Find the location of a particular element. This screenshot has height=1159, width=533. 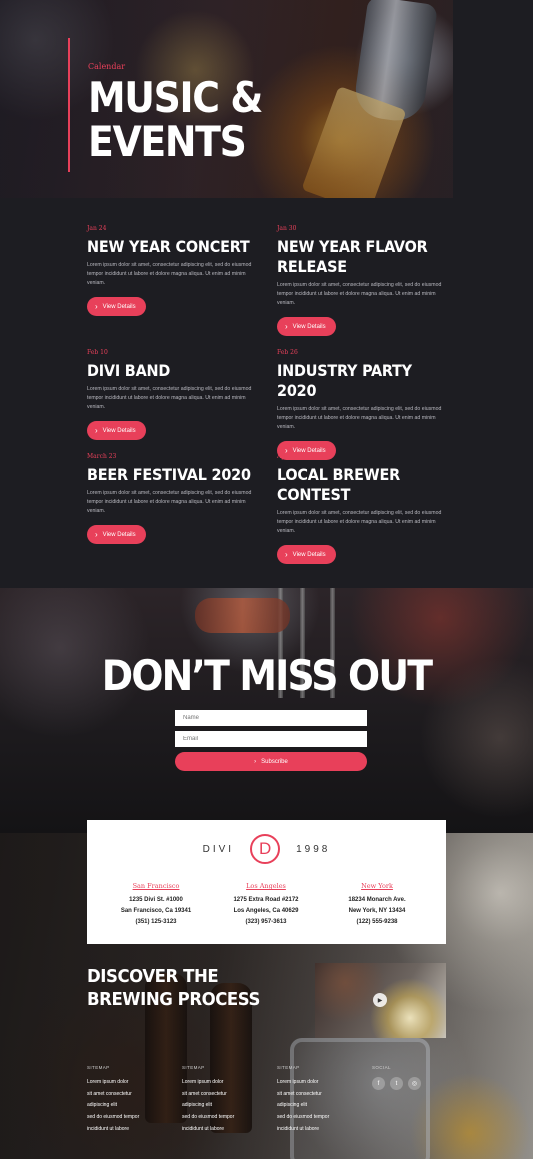

footer-social-column: SOCIAL f t ◎ is located at coordinates (417, 1077).